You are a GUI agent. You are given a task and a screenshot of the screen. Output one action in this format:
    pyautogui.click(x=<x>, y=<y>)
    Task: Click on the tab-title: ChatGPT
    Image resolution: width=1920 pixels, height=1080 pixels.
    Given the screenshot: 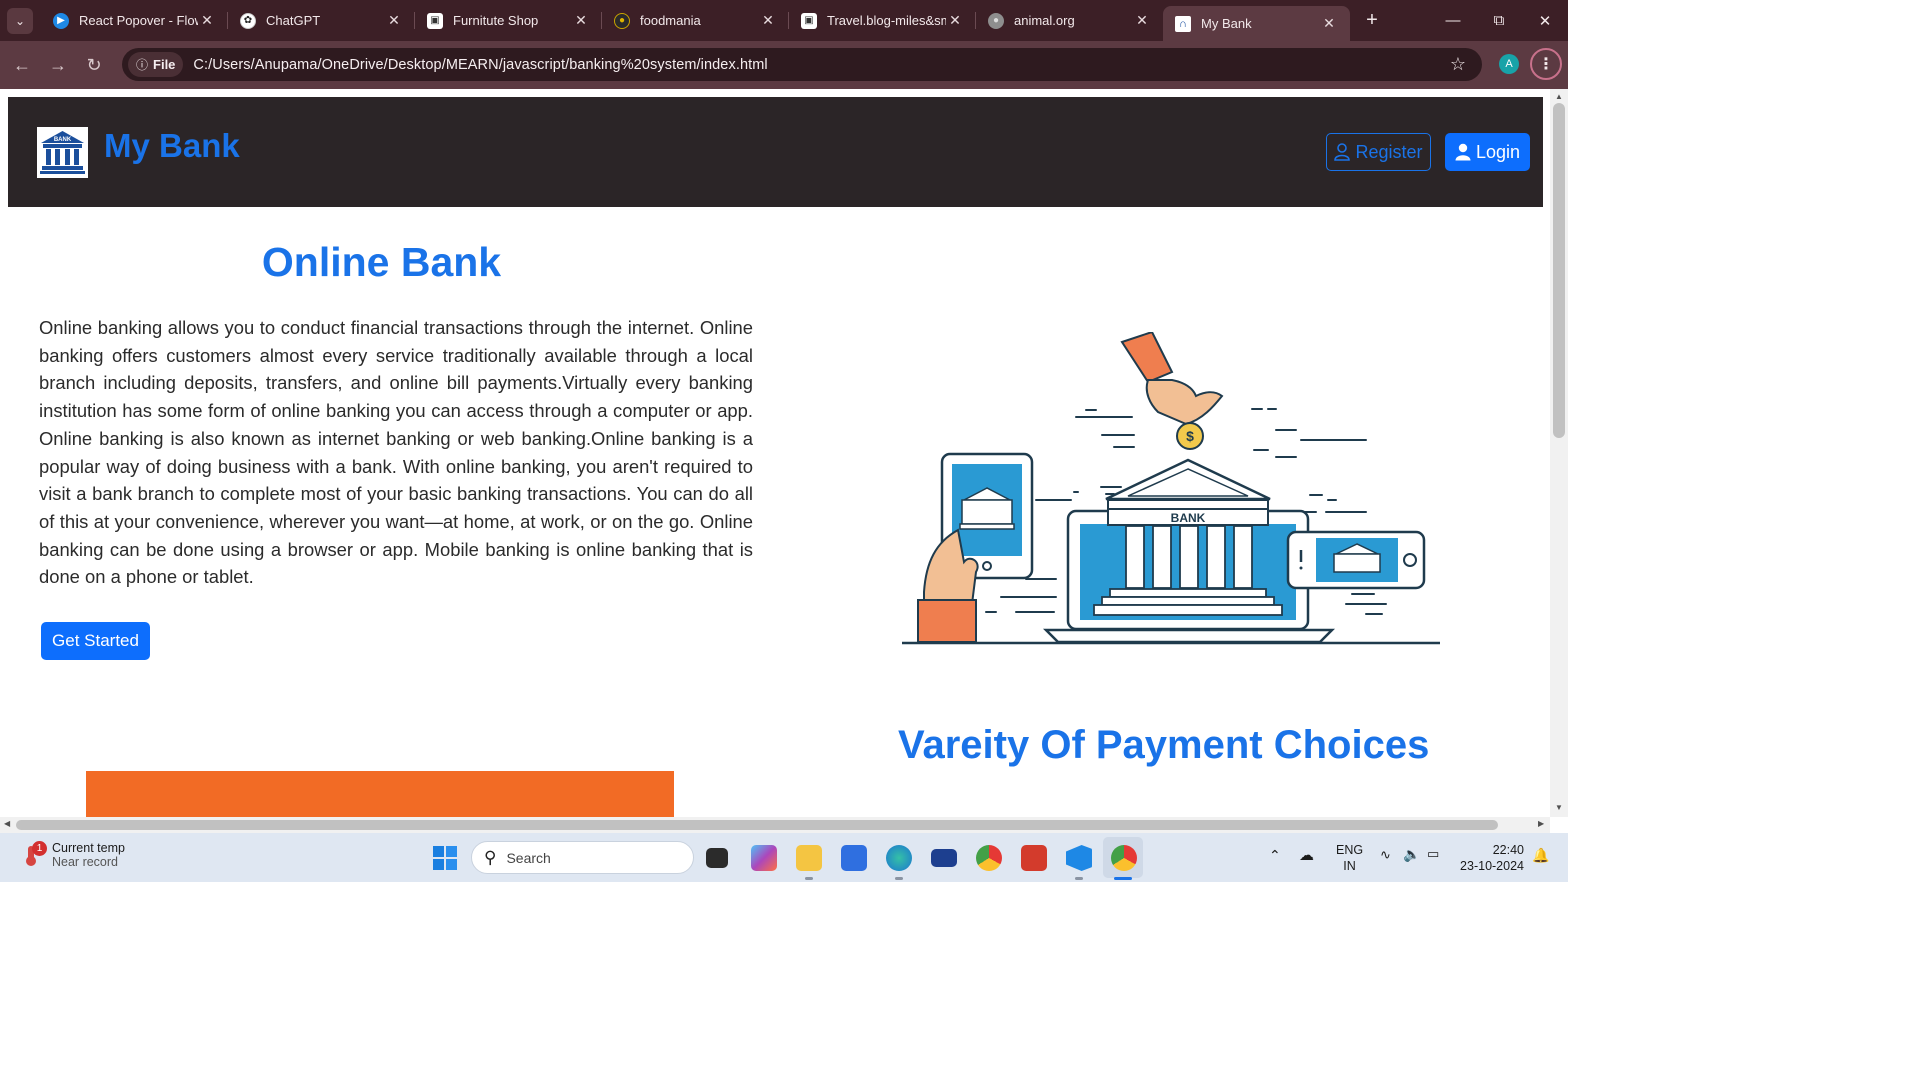 What is the action you would take?
    pyautogui.click(x=293, y=20)
    